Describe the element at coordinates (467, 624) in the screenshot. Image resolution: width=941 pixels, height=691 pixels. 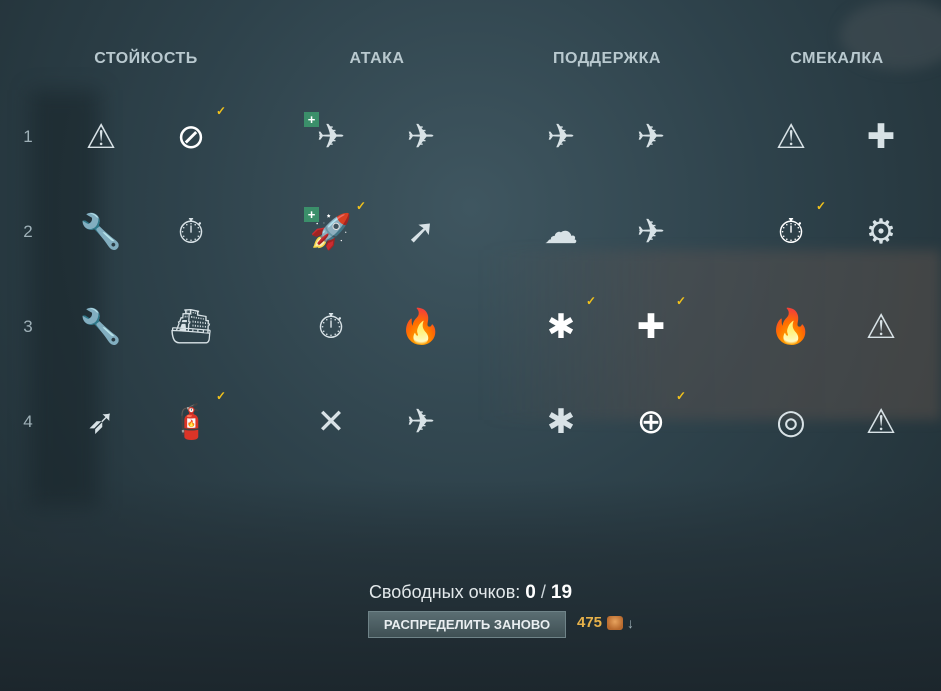
I see `reset-skills-button: РАСПРЕДЕЛИТЬ ЗАНОВО` at that location.